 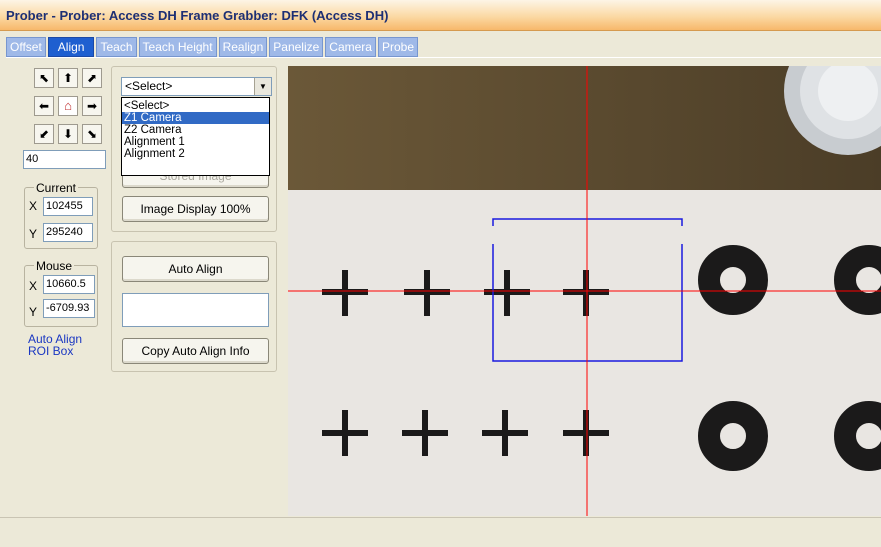 I want to click on jog-up-left-button: ⬉, so click(x=44, y=78).